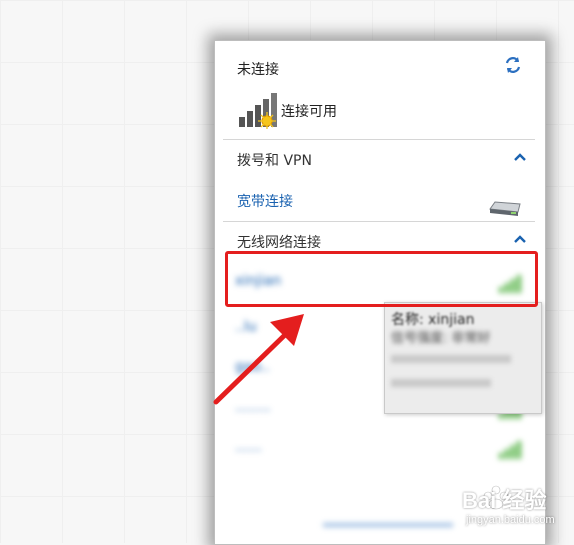  What do you see at coordinates (379, 157) in the screenshot?
I see `dialup-vpn-section: 拨号和 VPN` at bounding box center [379, 157].